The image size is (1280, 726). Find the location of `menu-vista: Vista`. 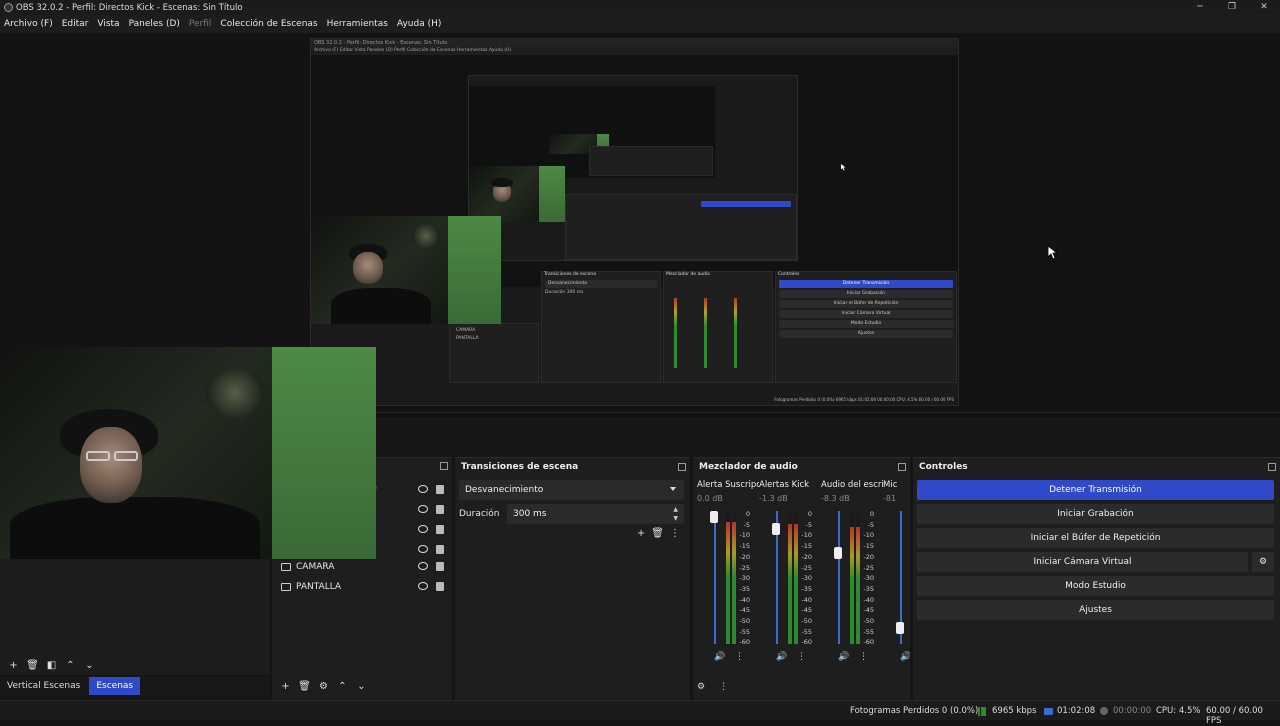

menu-vista: Vista is located at coordinates (108, 24).